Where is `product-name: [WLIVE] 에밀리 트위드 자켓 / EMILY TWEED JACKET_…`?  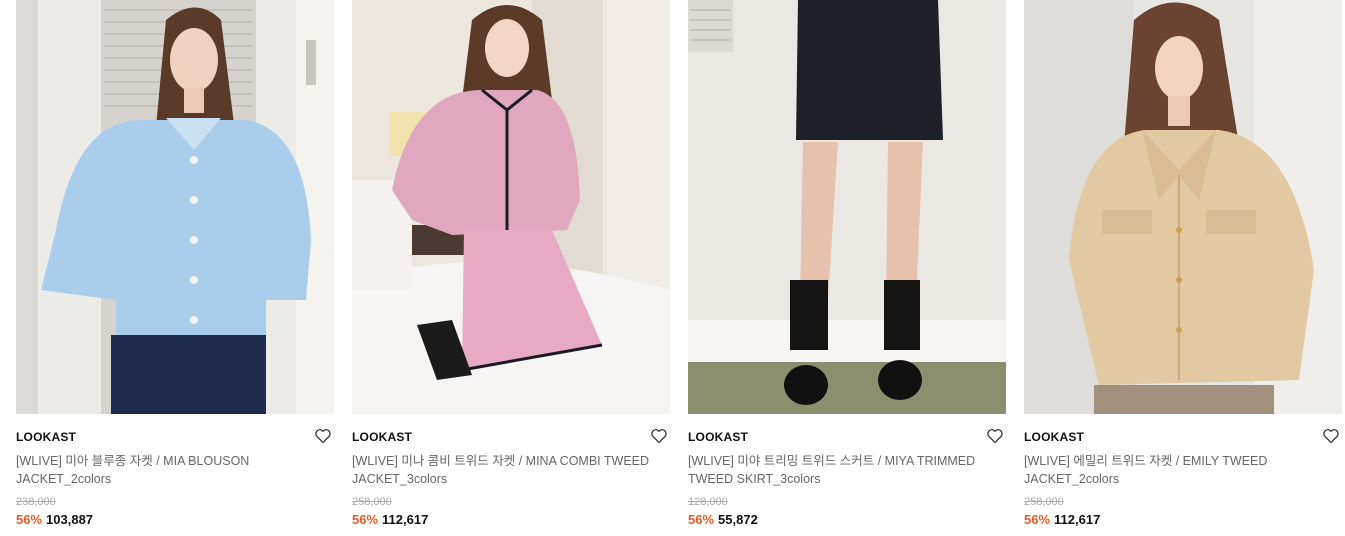 product-name: [WLIVE] 에밀리 트위드 자켓 / EMILY TWEED JACKET_… is located at coordinates (1174, 470).